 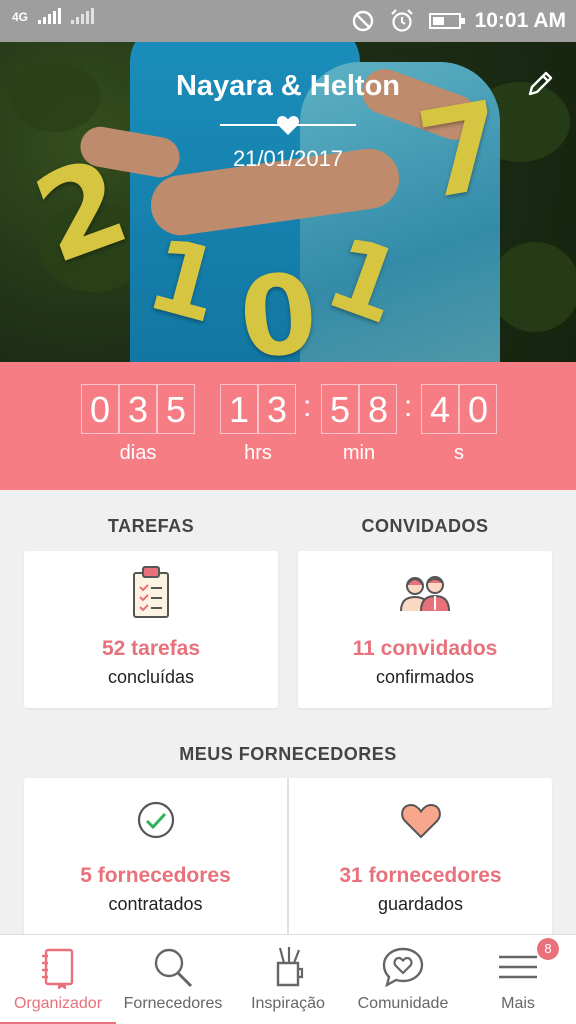 What do you see at coordinates (403, 967) in the screenshot?
I see `chat-heart-icon` at bounding box center [403, 967].